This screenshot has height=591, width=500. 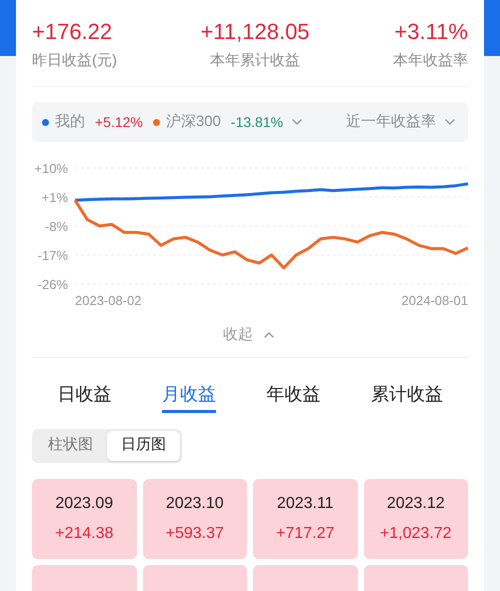 What do you see at coordinates (435, 300) in the screenshot?
I see `x-axis-label: 2024-08-01` at bounding box center [435, 300].